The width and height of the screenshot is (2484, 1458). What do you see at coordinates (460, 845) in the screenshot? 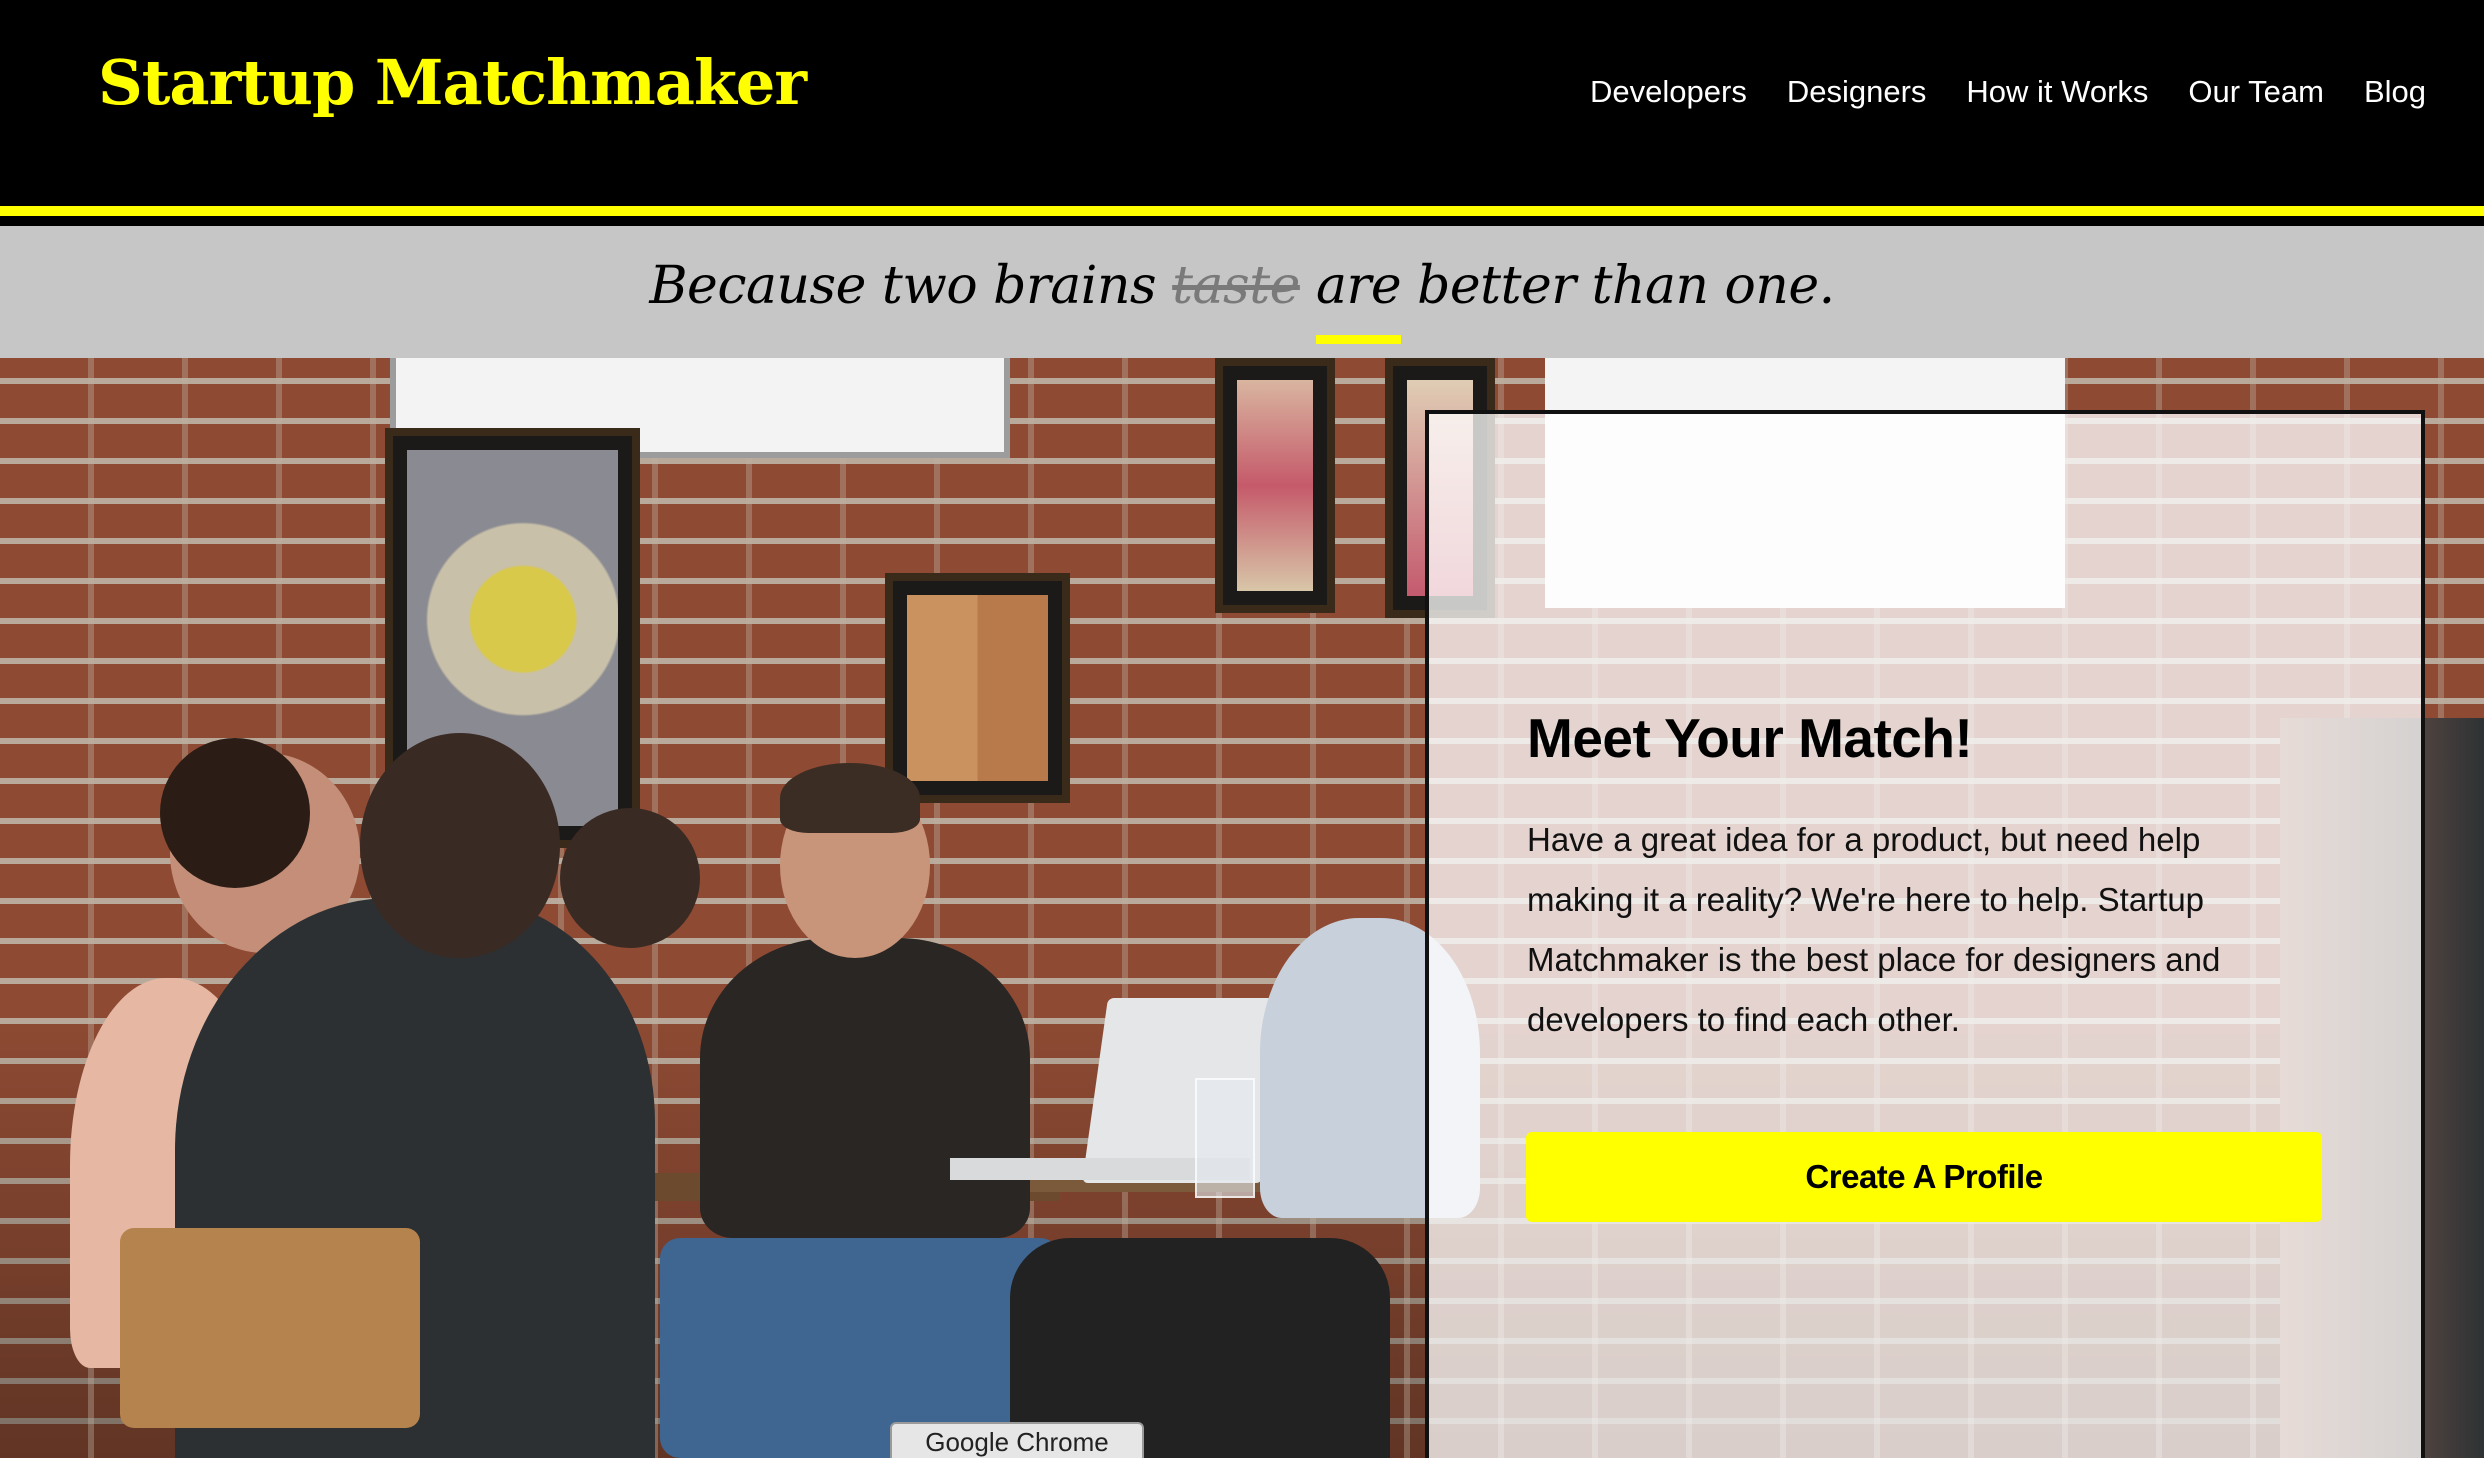
I see `person-man-foreground-head` at bounding box center [460, 845].